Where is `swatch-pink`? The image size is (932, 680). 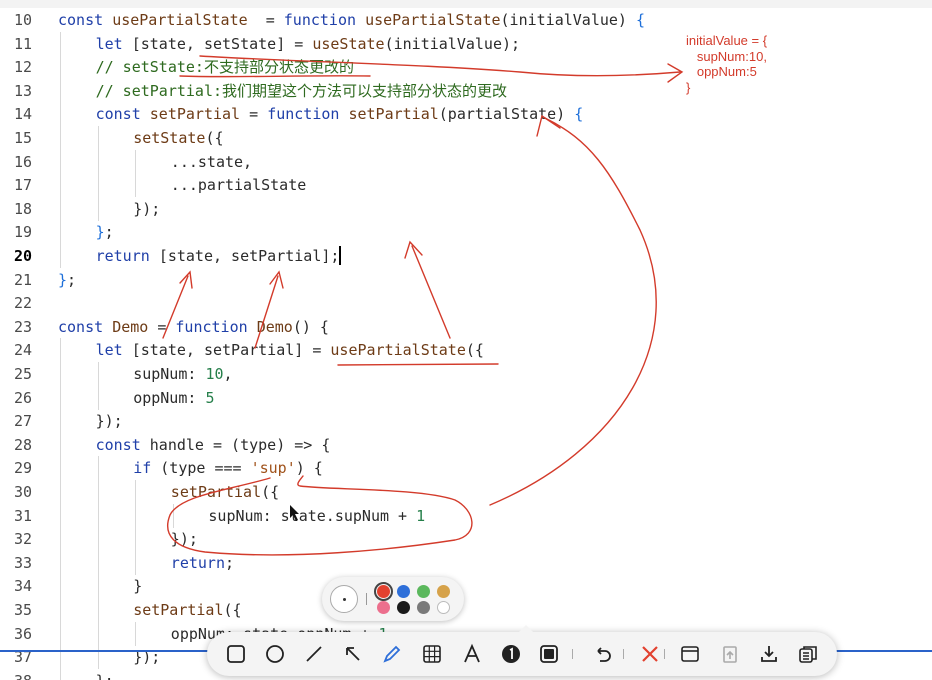 swatch-pink is located at coordinates (383, 607).